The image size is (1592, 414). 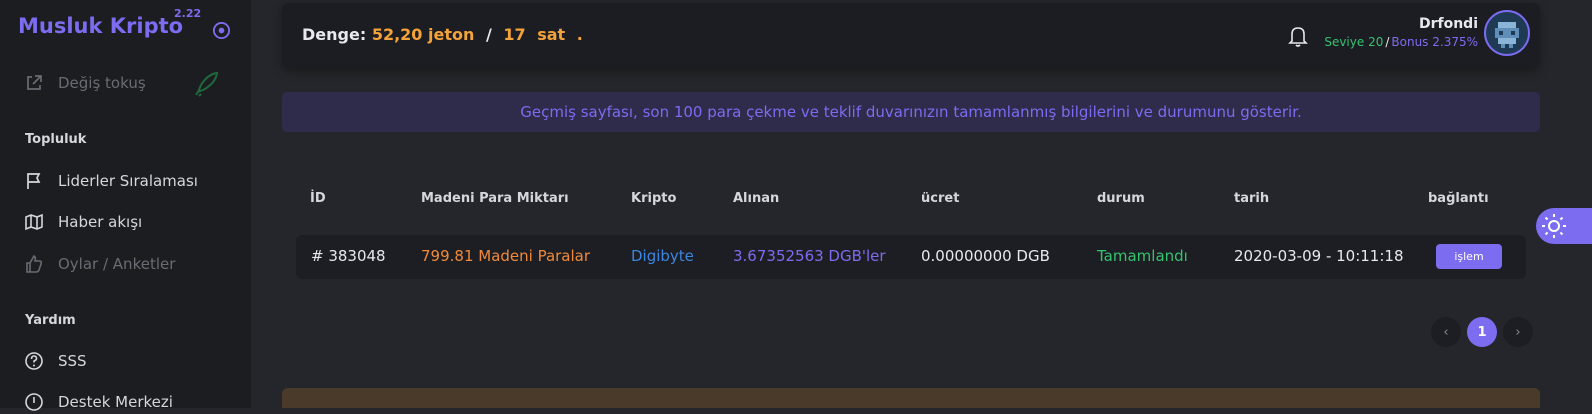 I want to click on balance-label: Denge:, so click(x=334, y=34).